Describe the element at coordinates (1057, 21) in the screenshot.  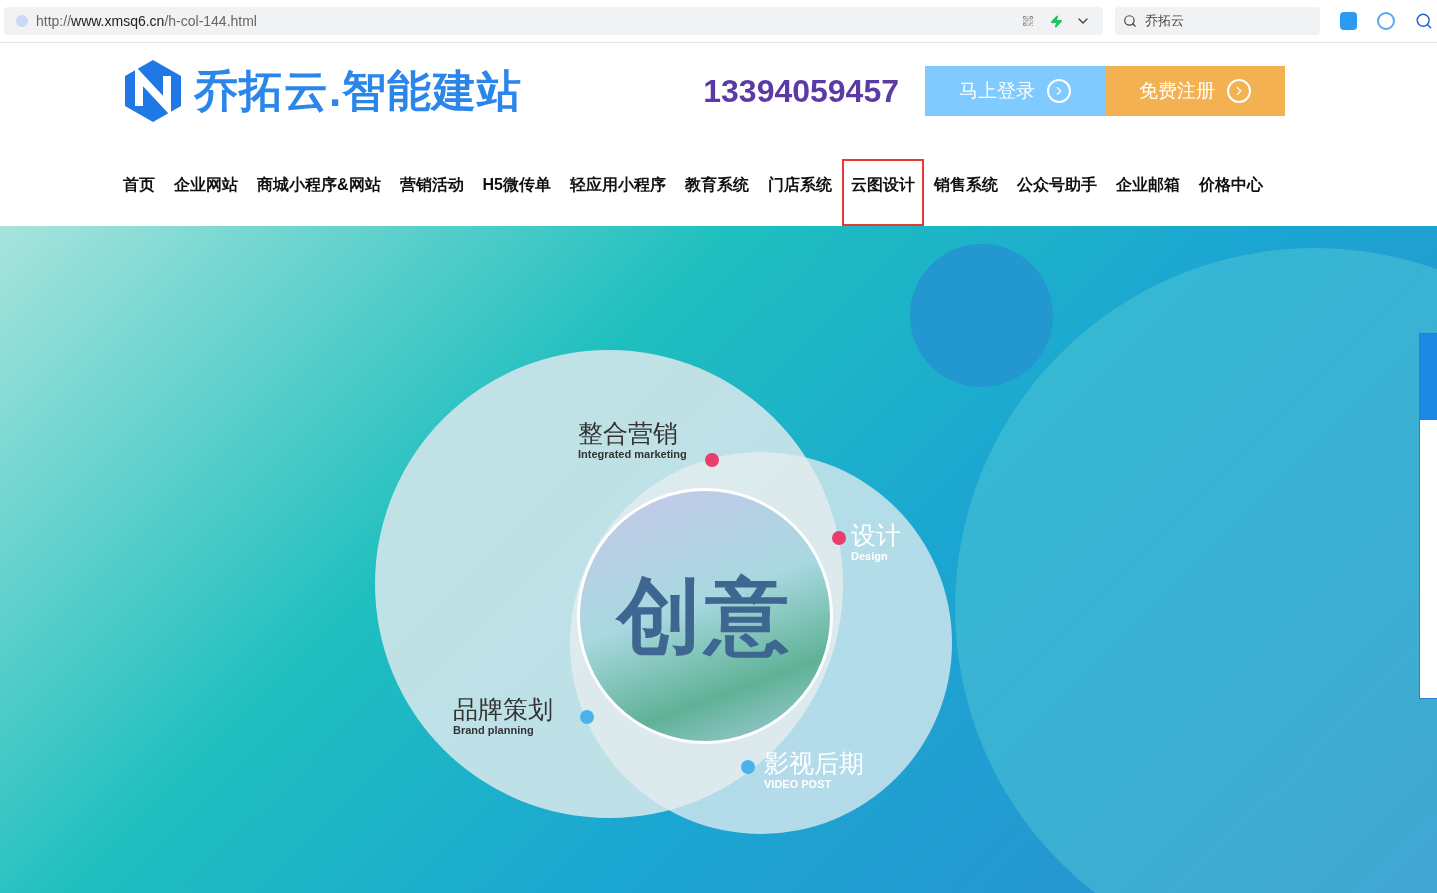
I see `lightning-icon` at that location.